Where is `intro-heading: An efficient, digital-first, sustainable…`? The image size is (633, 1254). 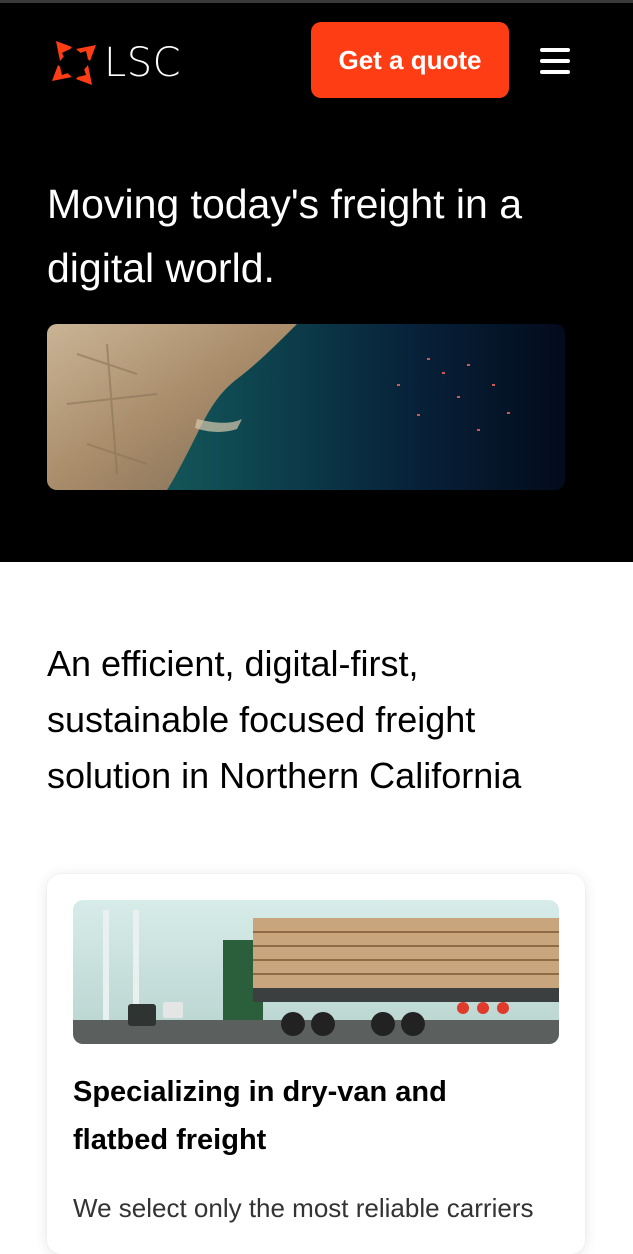 intro-heading: An efficient, digital-first, sustainable… is located at coordinates (284, 719).